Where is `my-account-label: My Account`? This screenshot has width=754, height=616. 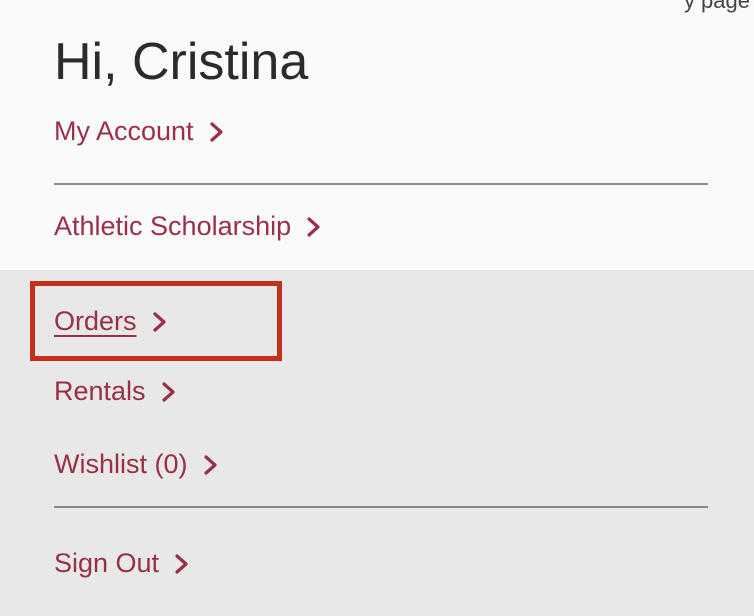 my-account-label: My Account is located at coordinates (124, 131).